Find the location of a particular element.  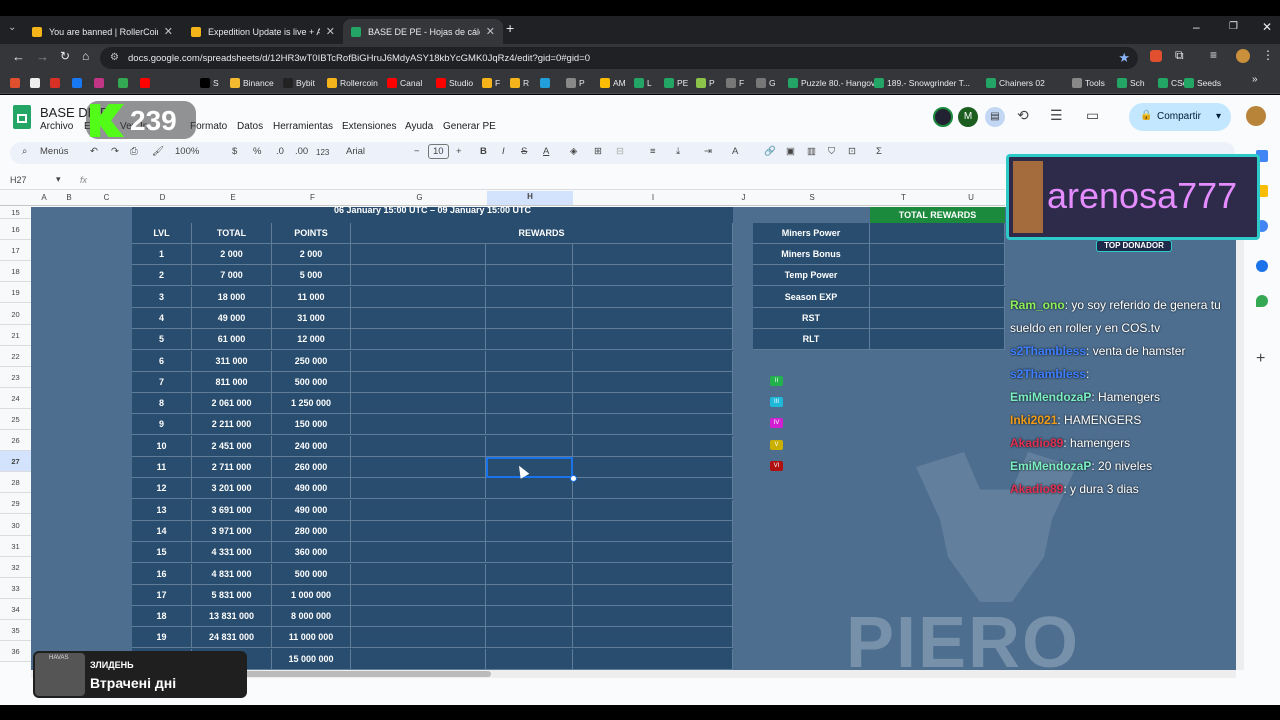

row-header: 27 is located at coordinates (15, 462).